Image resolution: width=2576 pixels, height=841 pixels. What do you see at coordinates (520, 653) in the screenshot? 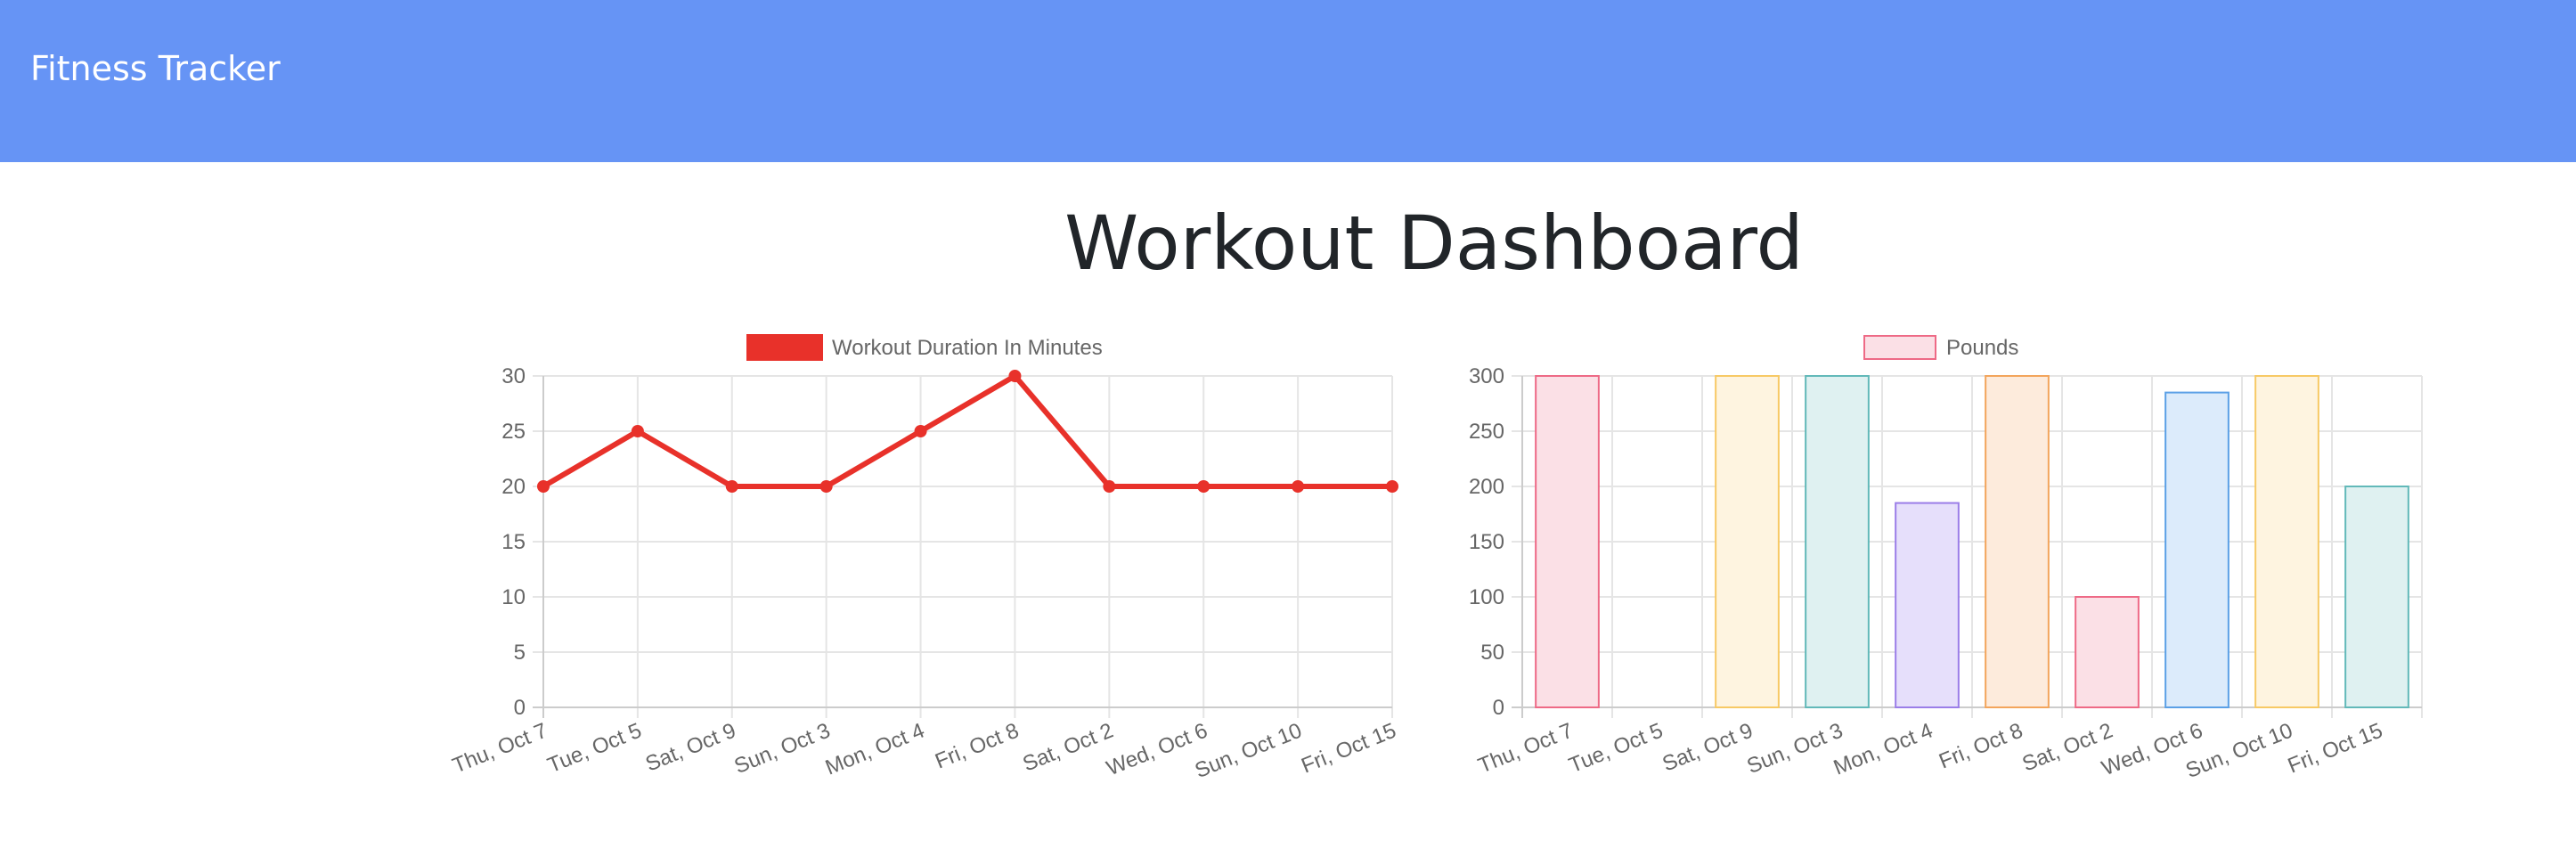
I see `y-tick-label: 5` at bounding box center [520, 653].